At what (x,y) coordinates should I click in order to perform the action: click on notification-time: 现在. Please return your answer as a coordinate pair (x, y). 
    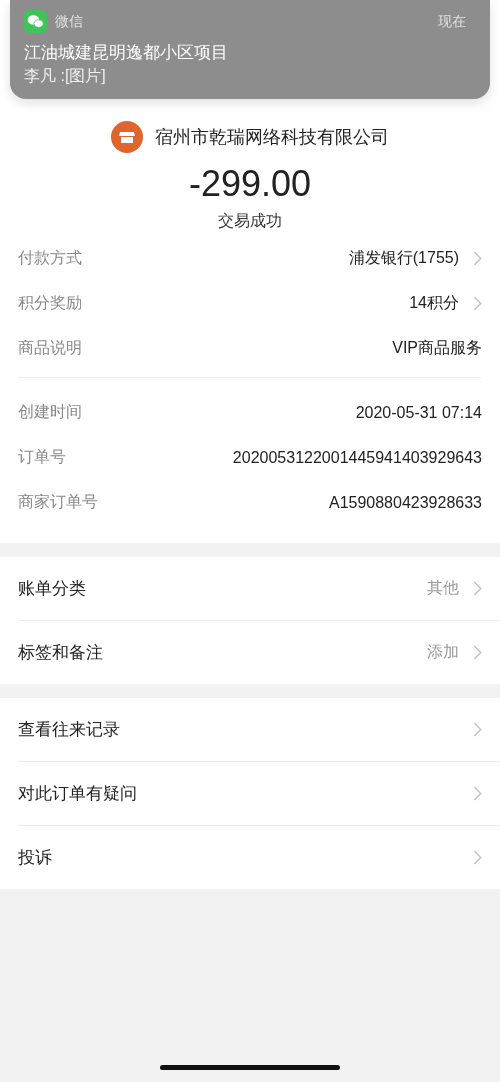
    Looking at the image, I should click on (452, 21).